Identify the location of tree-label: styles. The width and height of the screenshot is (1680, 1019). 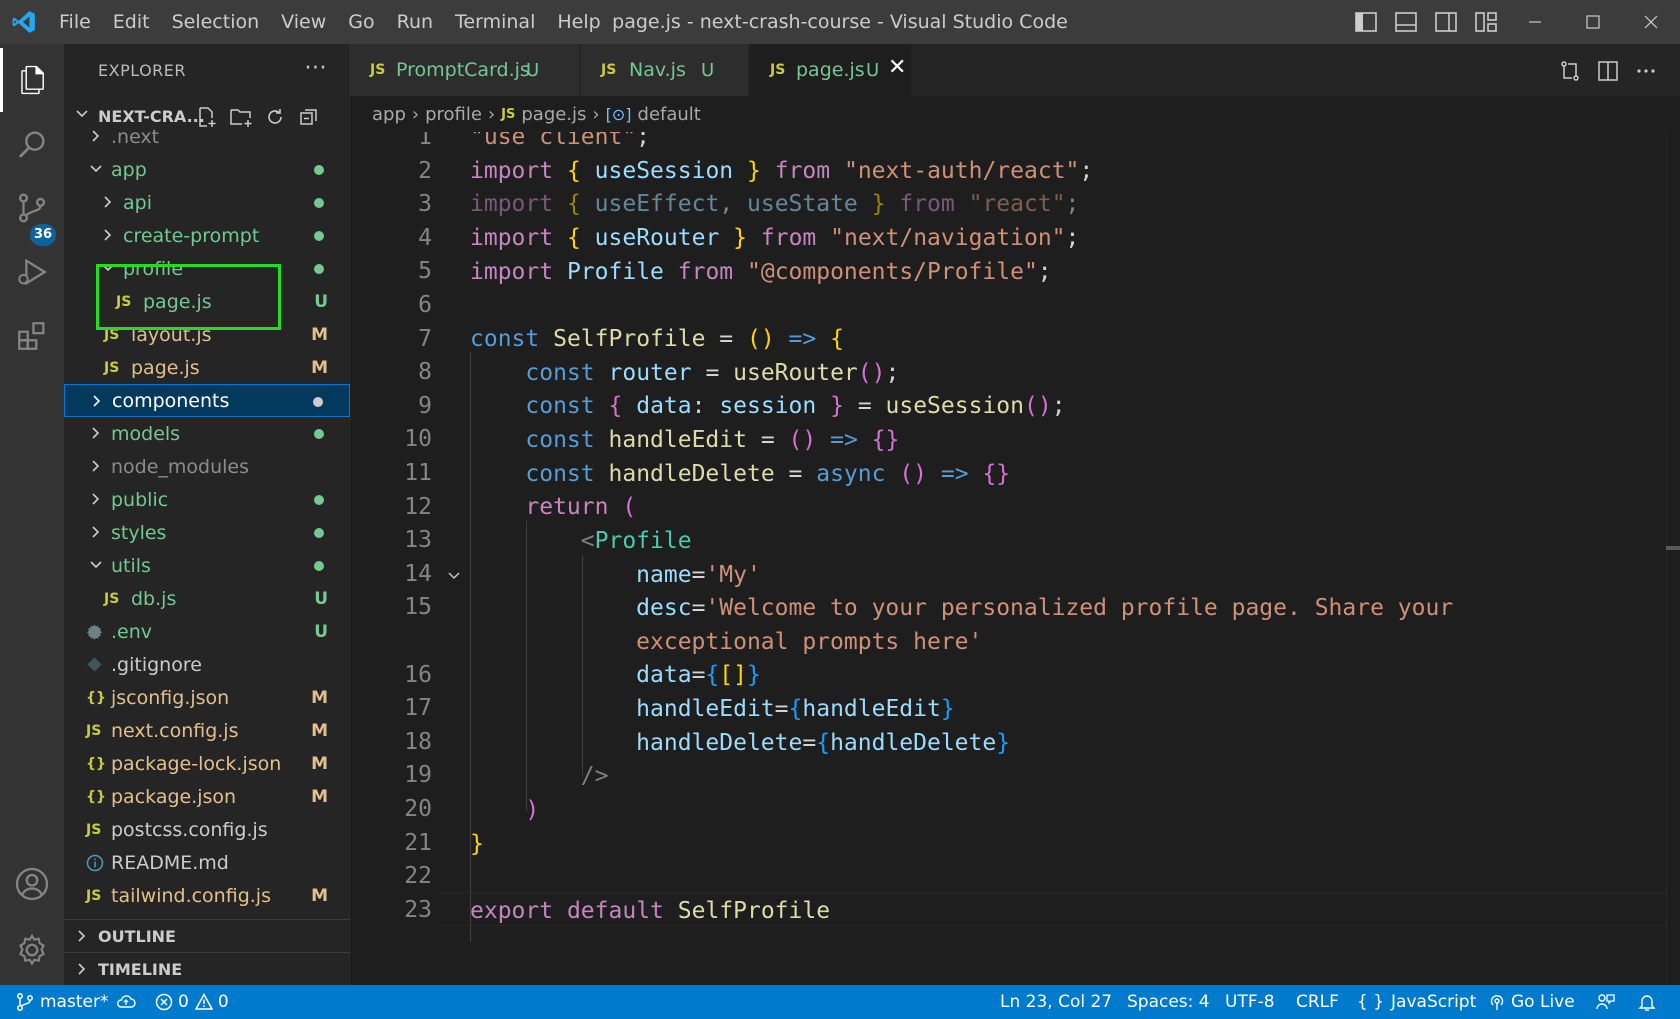
(139, 532).